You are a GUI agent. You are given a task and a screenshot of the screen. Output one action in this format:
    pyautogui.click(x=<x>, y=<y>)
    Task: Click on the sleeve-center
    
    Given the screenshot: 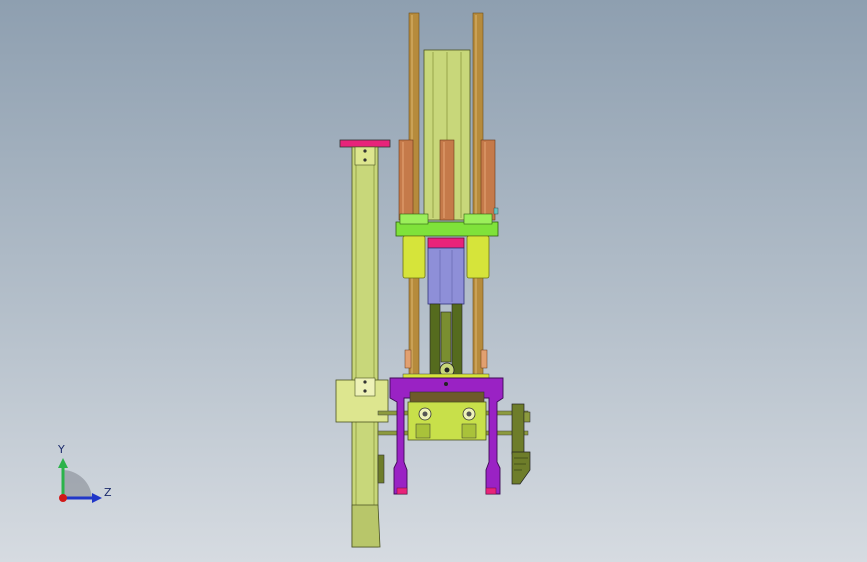 What is the action you would take?
    pyautogui.click(x=447, y=180)
    